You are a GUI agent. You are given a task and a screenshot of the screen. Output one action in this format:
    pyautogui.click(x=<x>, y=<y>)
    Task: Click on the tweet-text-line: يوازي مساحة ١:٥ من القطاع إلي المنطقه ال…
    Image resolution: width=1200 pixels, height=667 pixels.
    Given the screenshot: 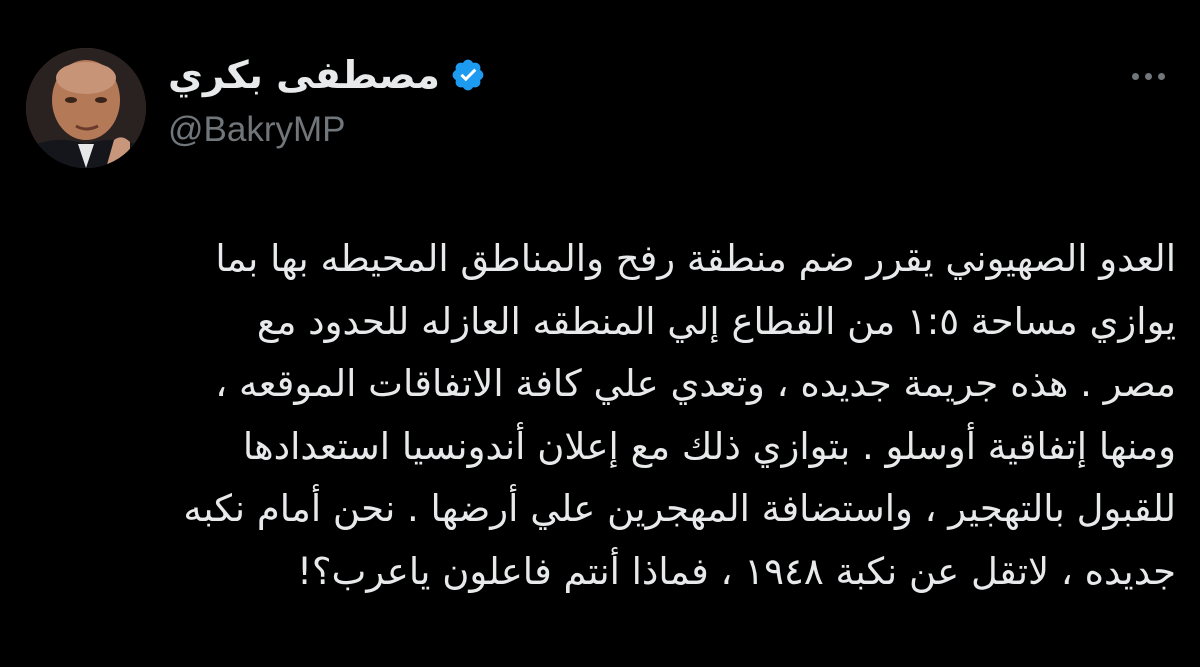 What is the action you would take?
    pyautogui.click(x=716, y=321)
    